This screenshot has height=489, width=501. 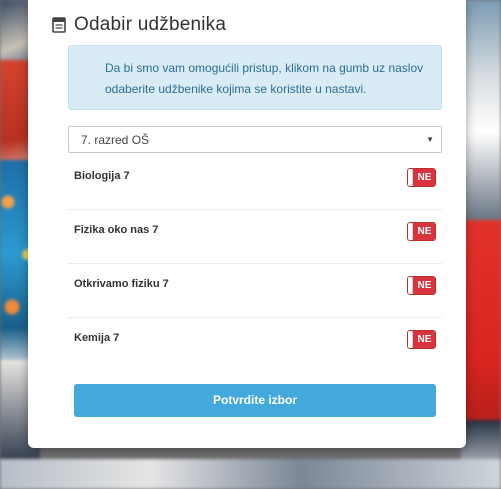 I want to click on confirm-selection-button: Potvrdite izbor, so click(x=255, y=400).